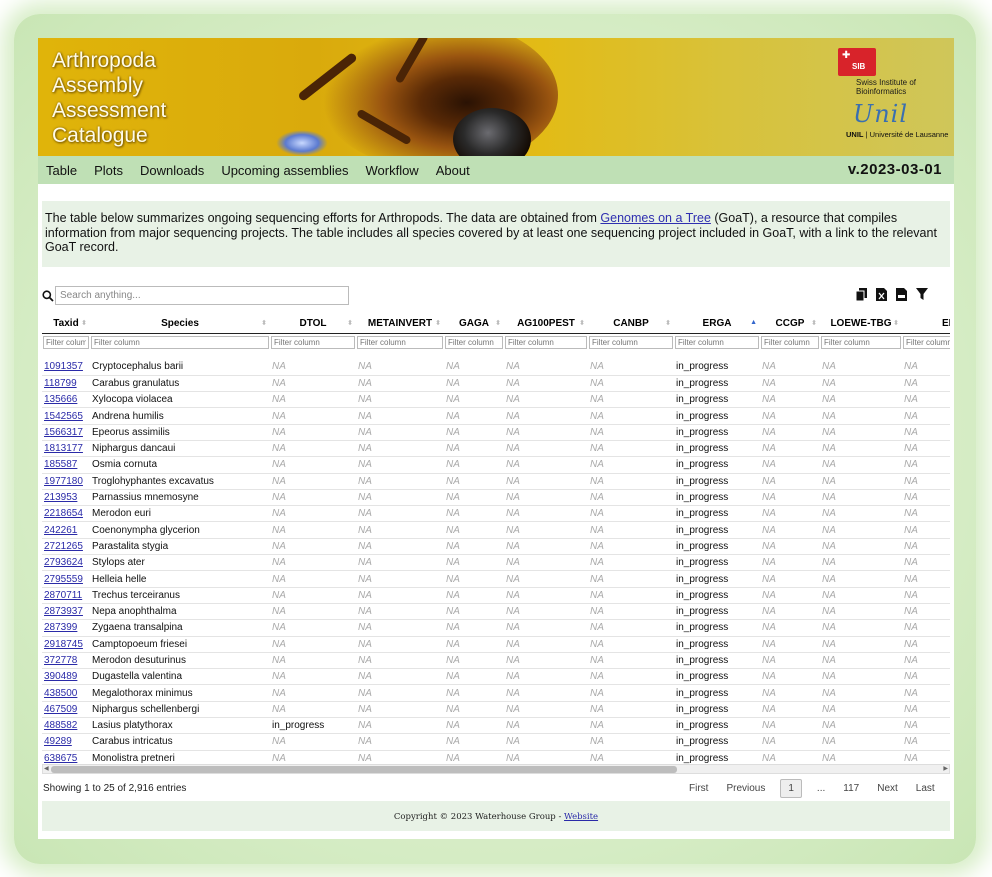 This screenshot has width=992, height=877. What do you see at coordinates (180, 677) in the screenshot?
I see `species-cell: Dugastella valentina` at bounding box center [180, 677].